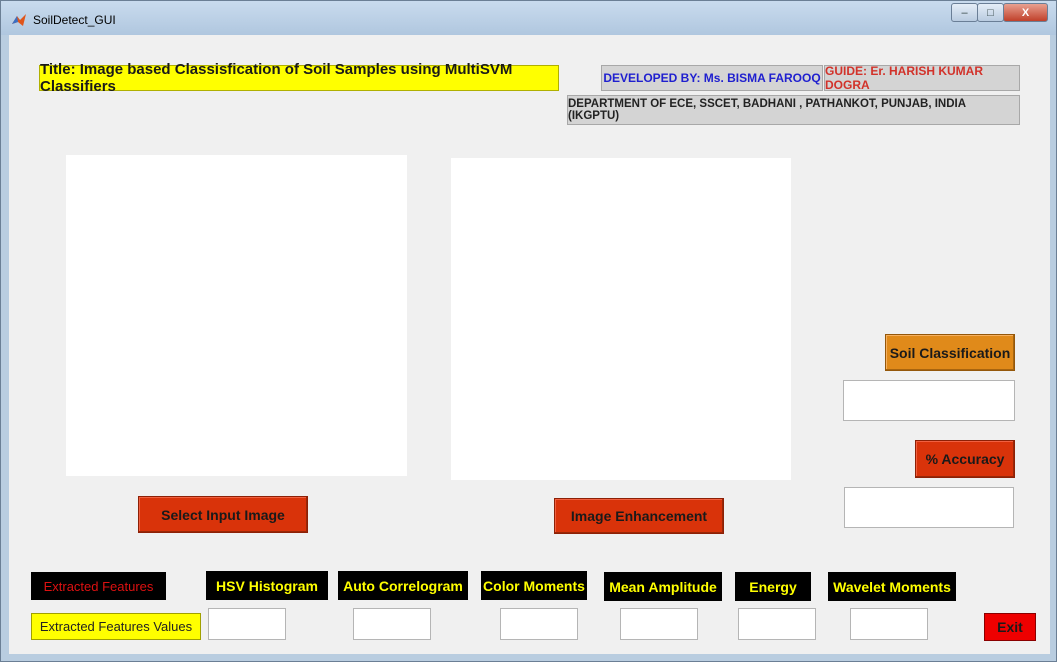  I want to click on wavelet-moments-value-field, so click(889, 624).